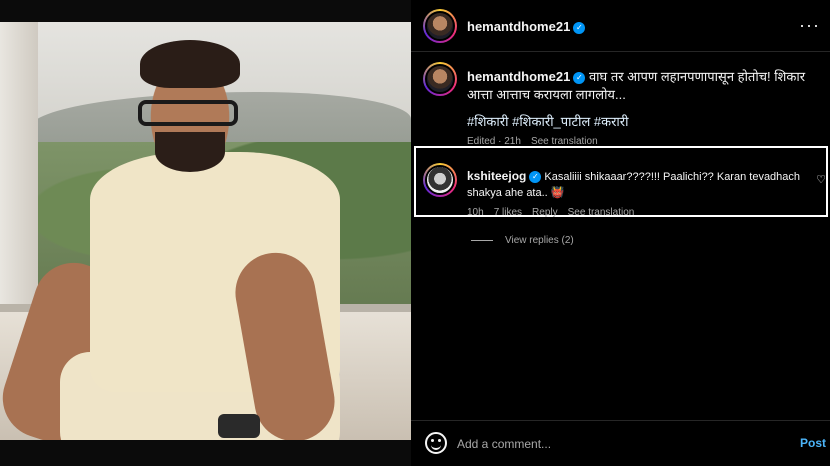  What do you see at coordinates (190, 152) in the screenshot?
I see `person-beard` at bounding box center [190, 152].